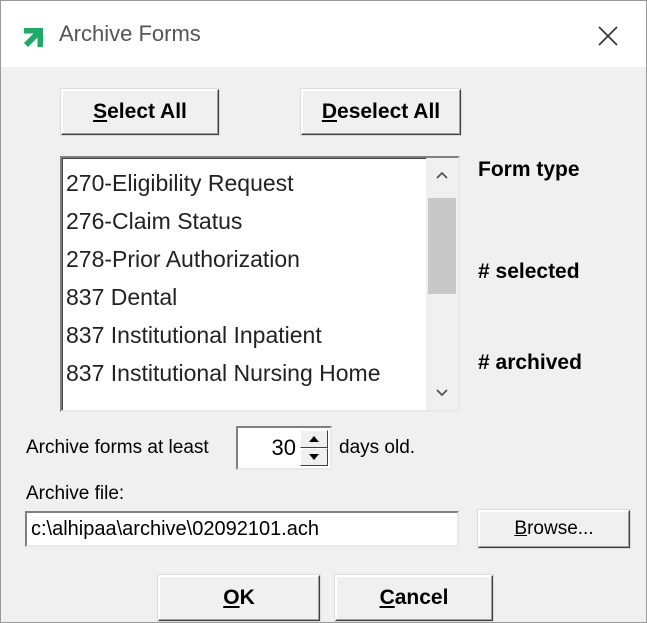  I want to click on days-old-stepper: 30, so click(284, 448).